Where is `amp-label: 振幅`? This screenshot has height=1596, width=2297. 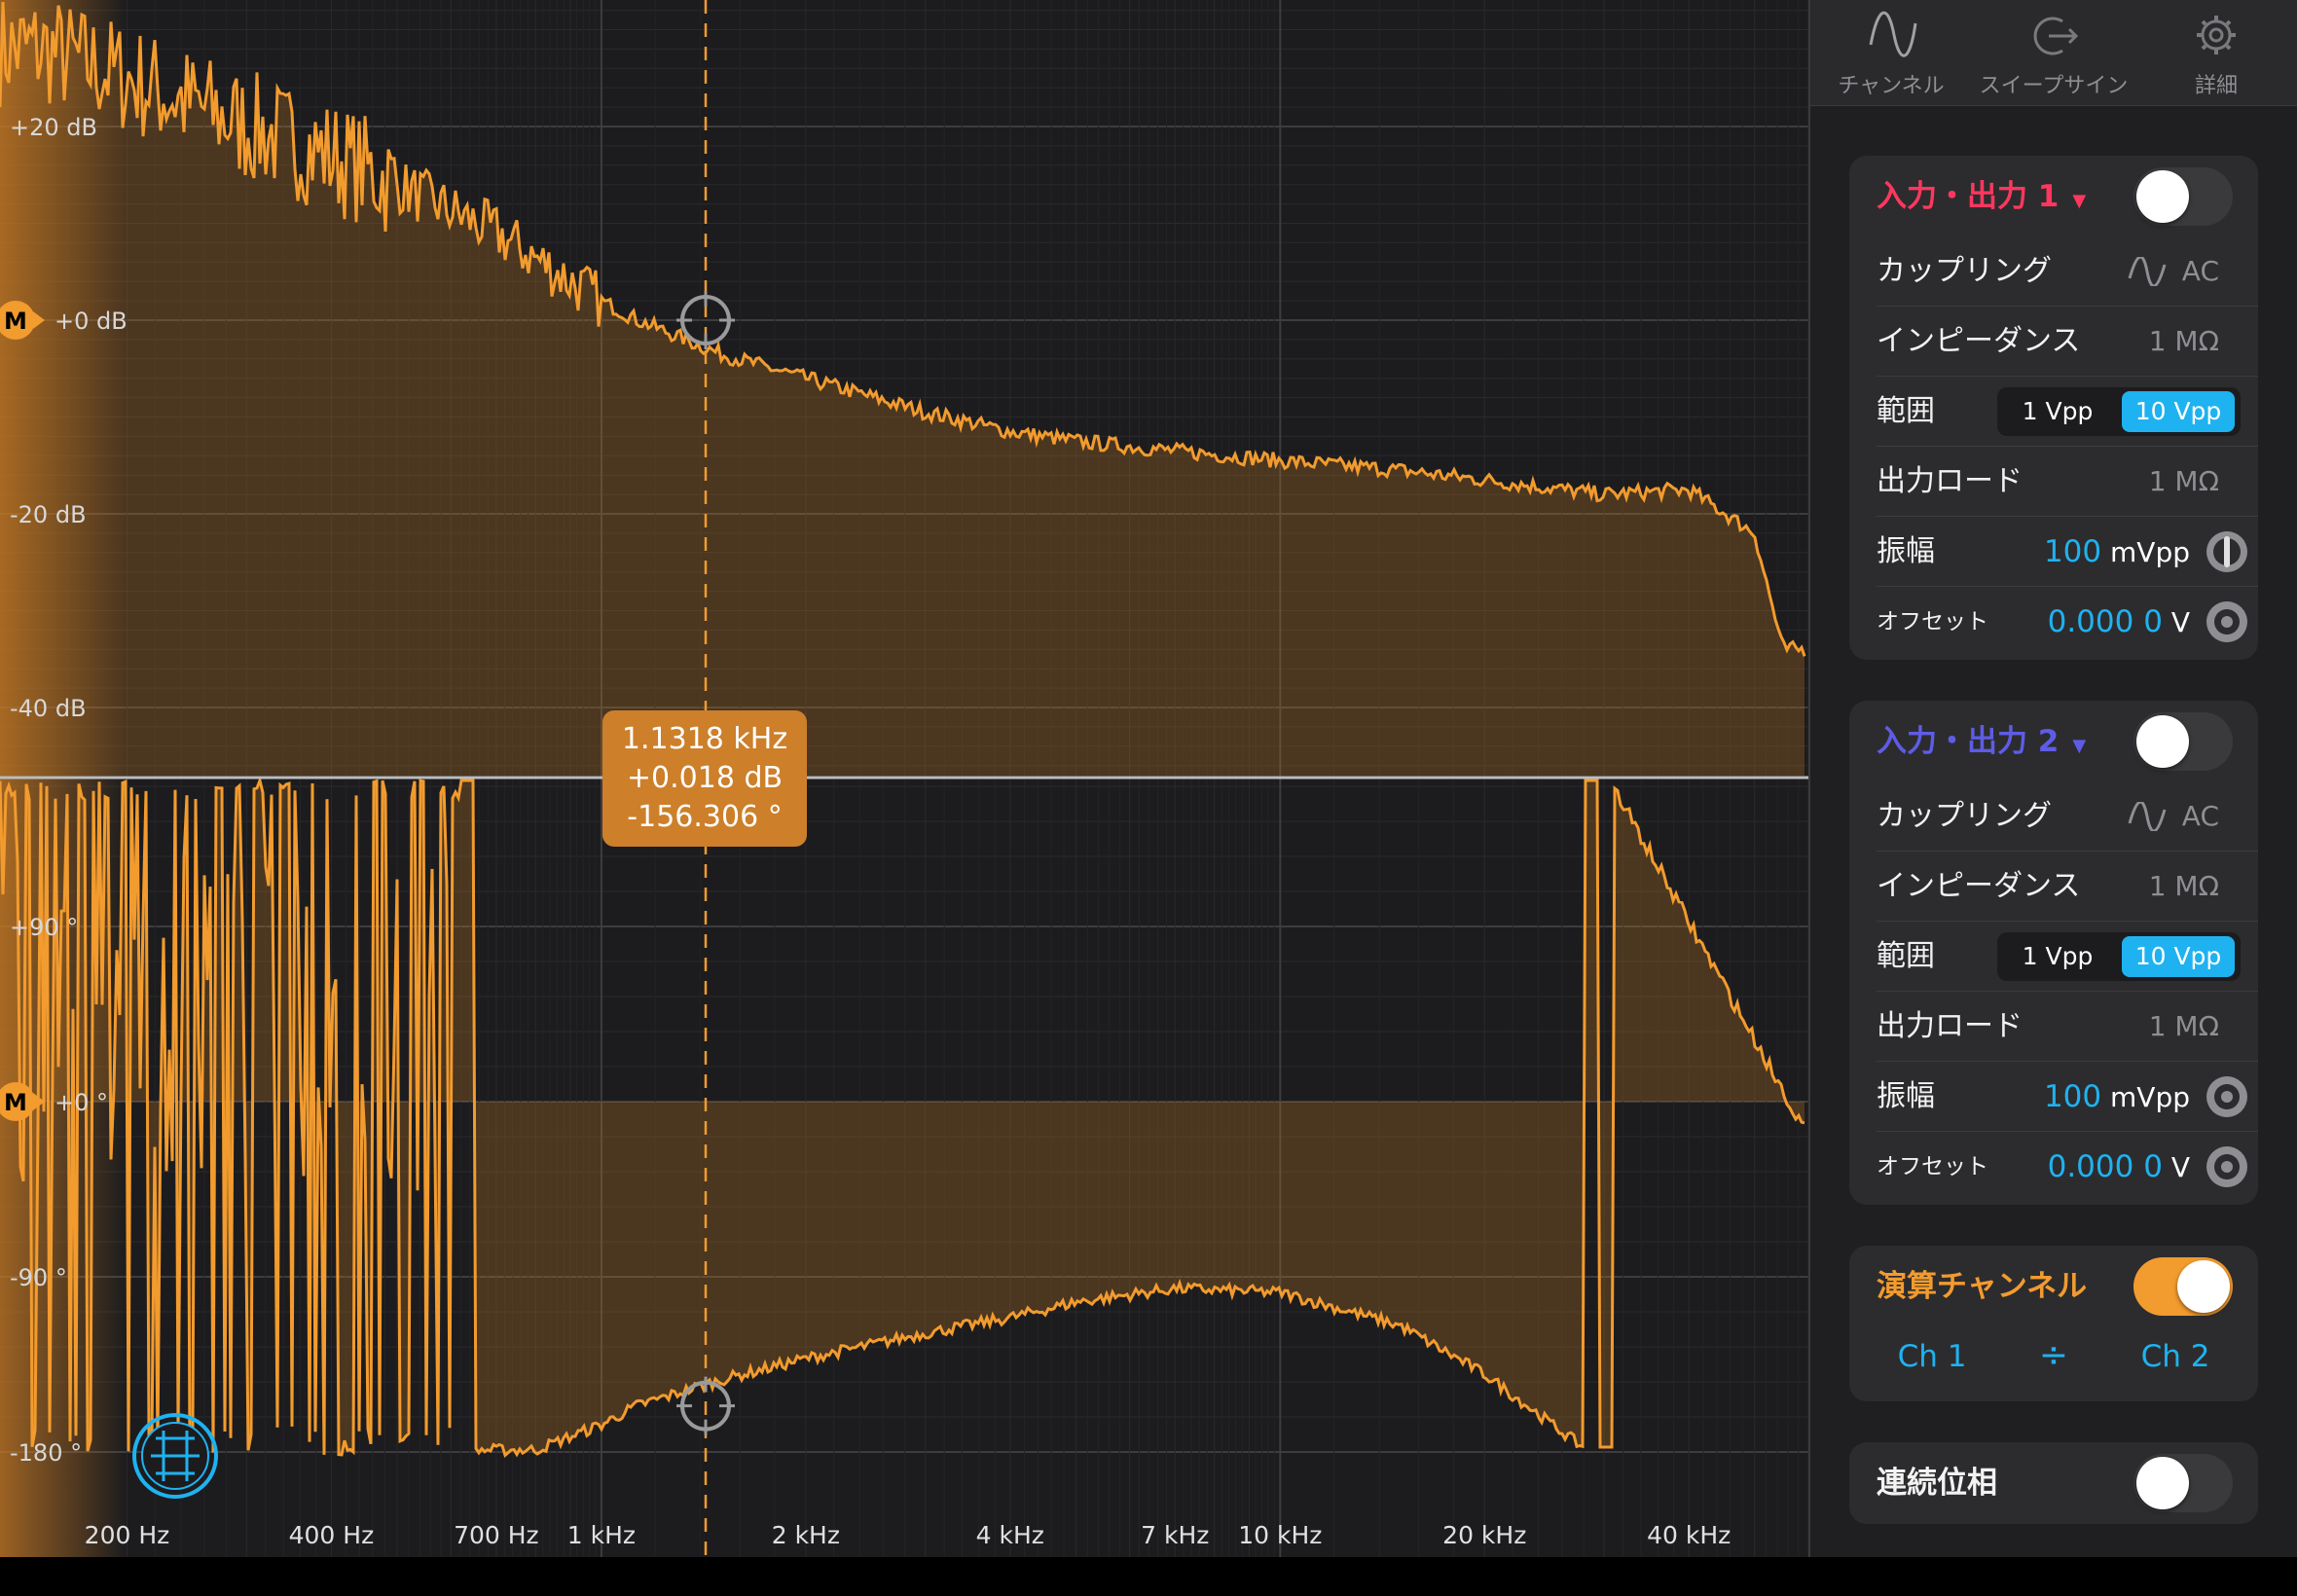
amp-label: 振幅 is located at coordinates (1906, 1096).